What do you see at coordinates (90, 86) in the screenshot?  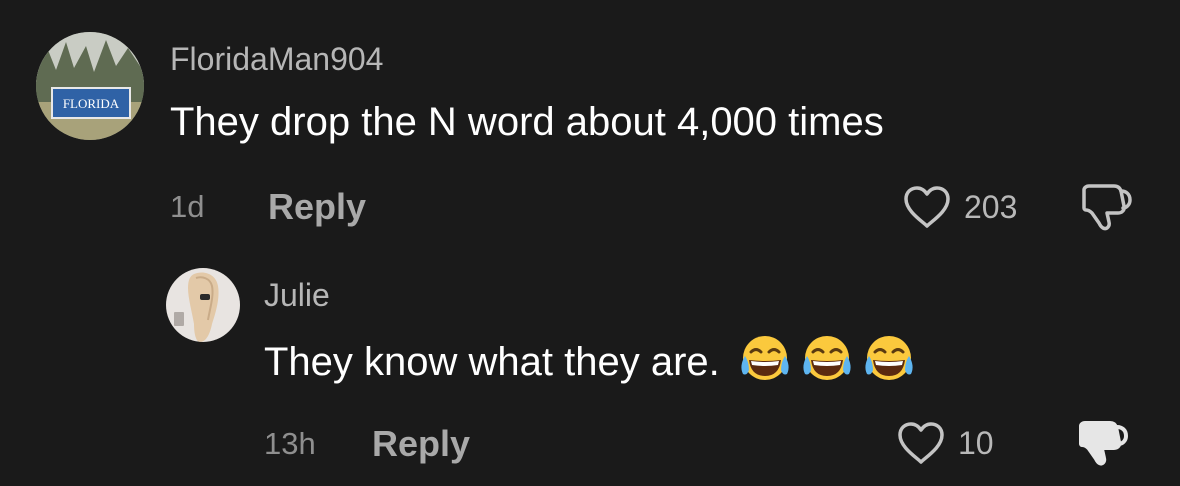 I see `avatar: FLORIDA` at bounding box center [90, 86].